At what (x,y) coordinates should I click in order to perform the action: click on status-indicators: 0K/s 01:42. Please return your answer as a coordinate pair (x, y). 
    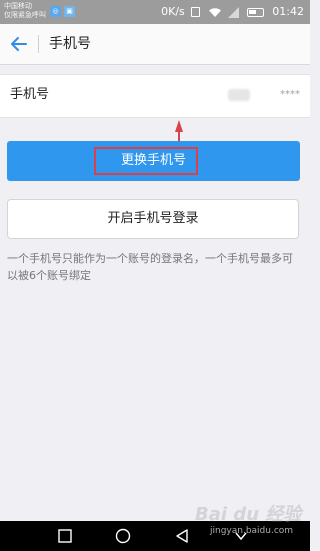
    Looking at the image, I should click on (232, 12).